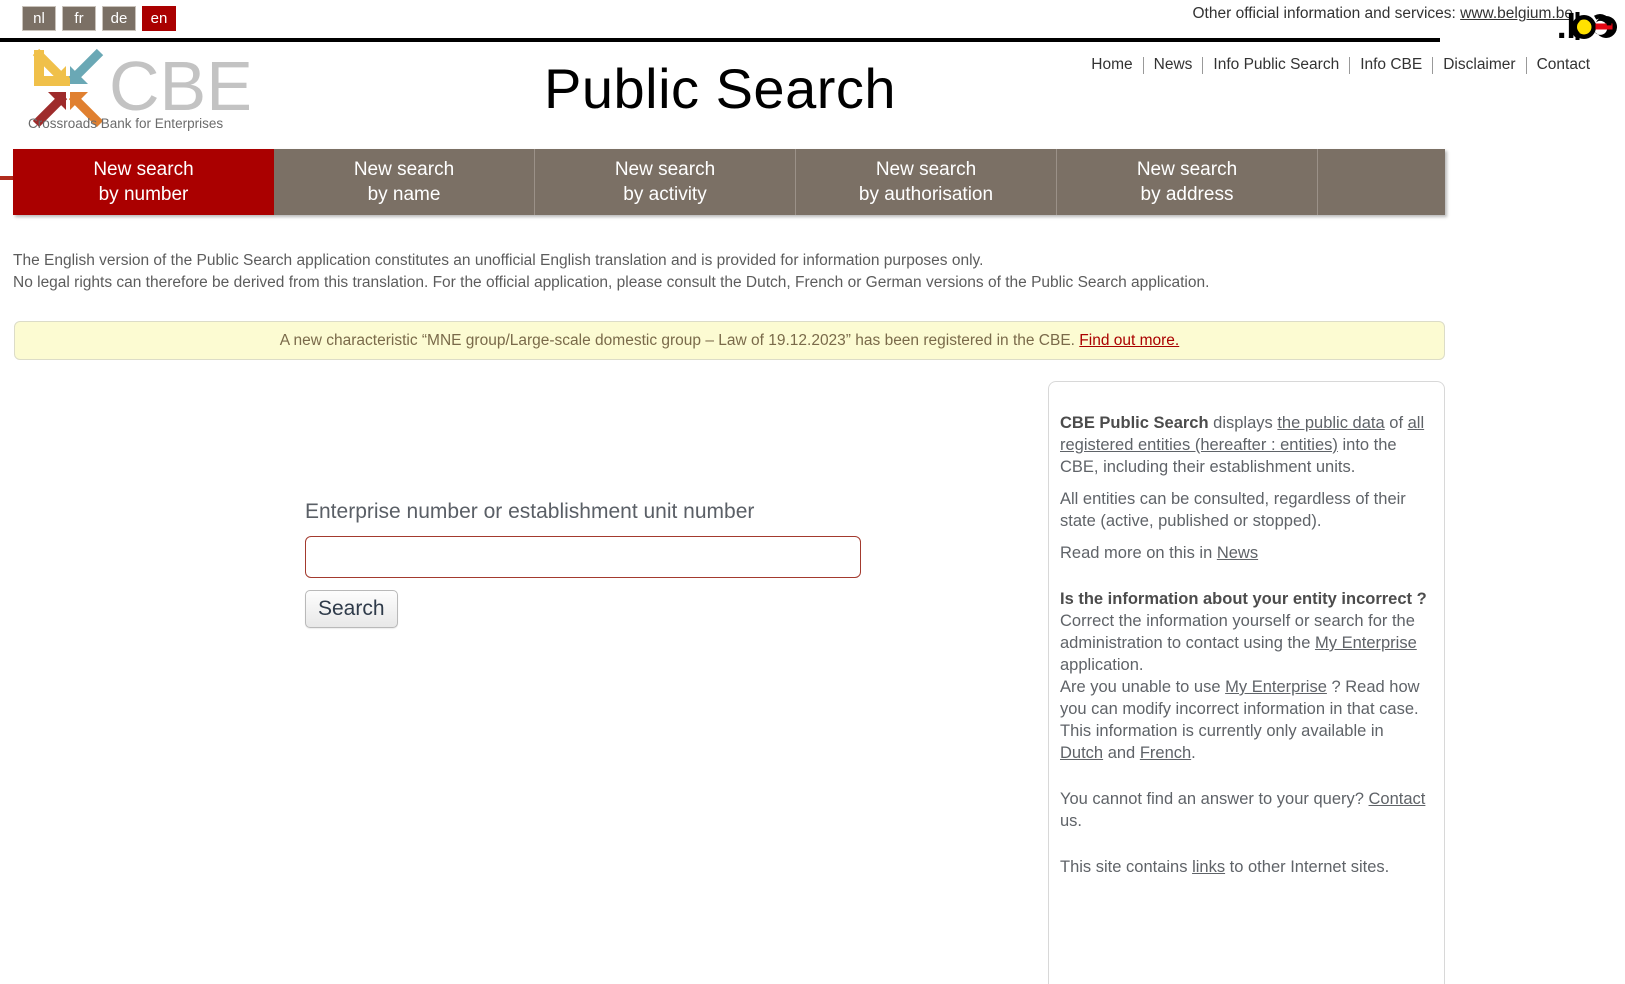  What do you see at coordinates (1381, 182) in the screenshot?
I see `tab-bar-filler` at bounding box center [1381, 182].